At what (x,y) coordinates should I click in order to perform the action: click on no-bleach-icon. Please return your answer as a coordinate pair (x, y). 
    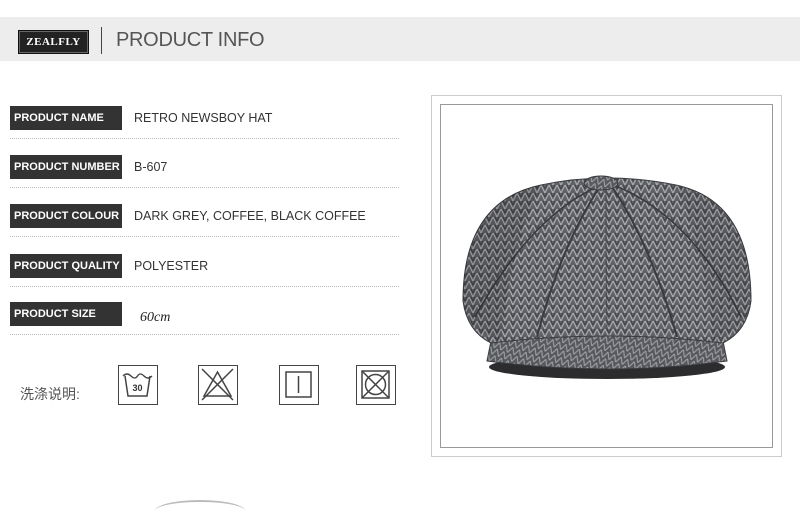
    Looking at the image, I should click on (218, 385).